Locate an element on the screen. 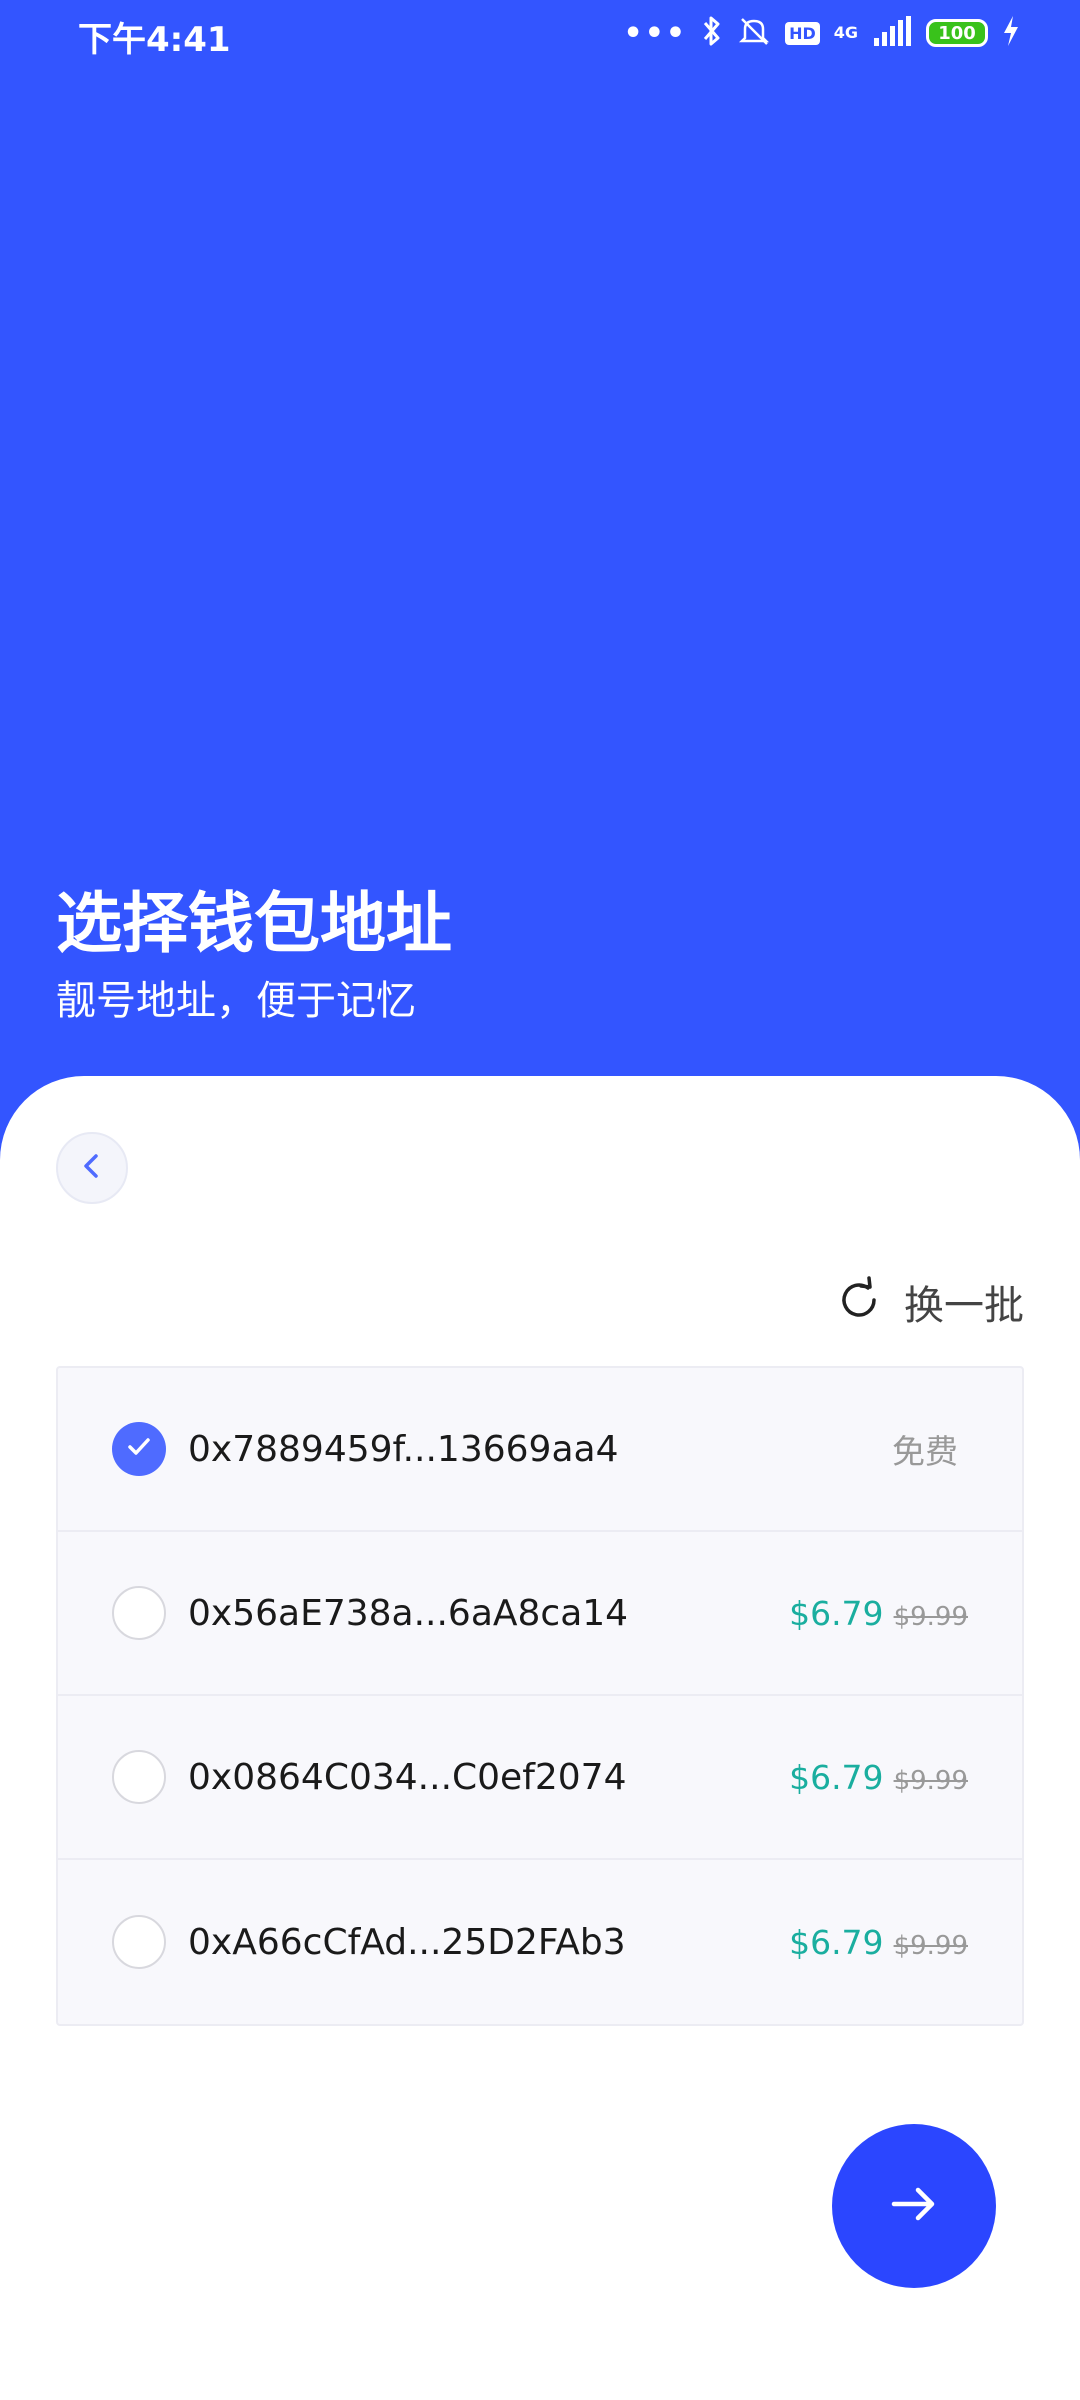 This screenshot has width=1080, height=2400. more-dots-icon: ••• is located at coordinates (655, 33).